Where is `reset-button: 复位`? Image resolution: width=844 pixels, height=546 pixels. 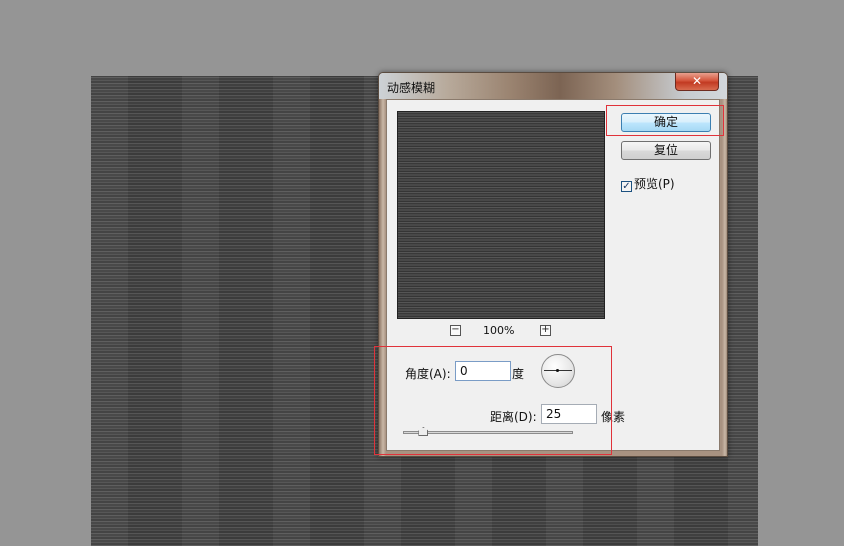 reset-button: 复位 is located at coordinates (666, 150).